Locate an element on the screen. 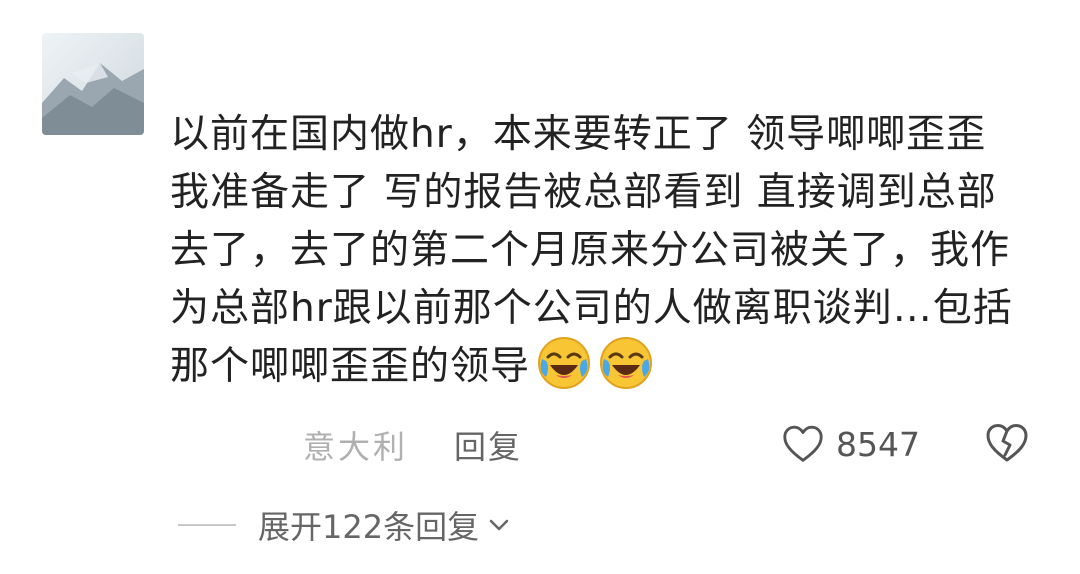 This screenshot has height=574, width=1080. expand-replies-label: 展开122条回复 is located at coordinates (369, 527).